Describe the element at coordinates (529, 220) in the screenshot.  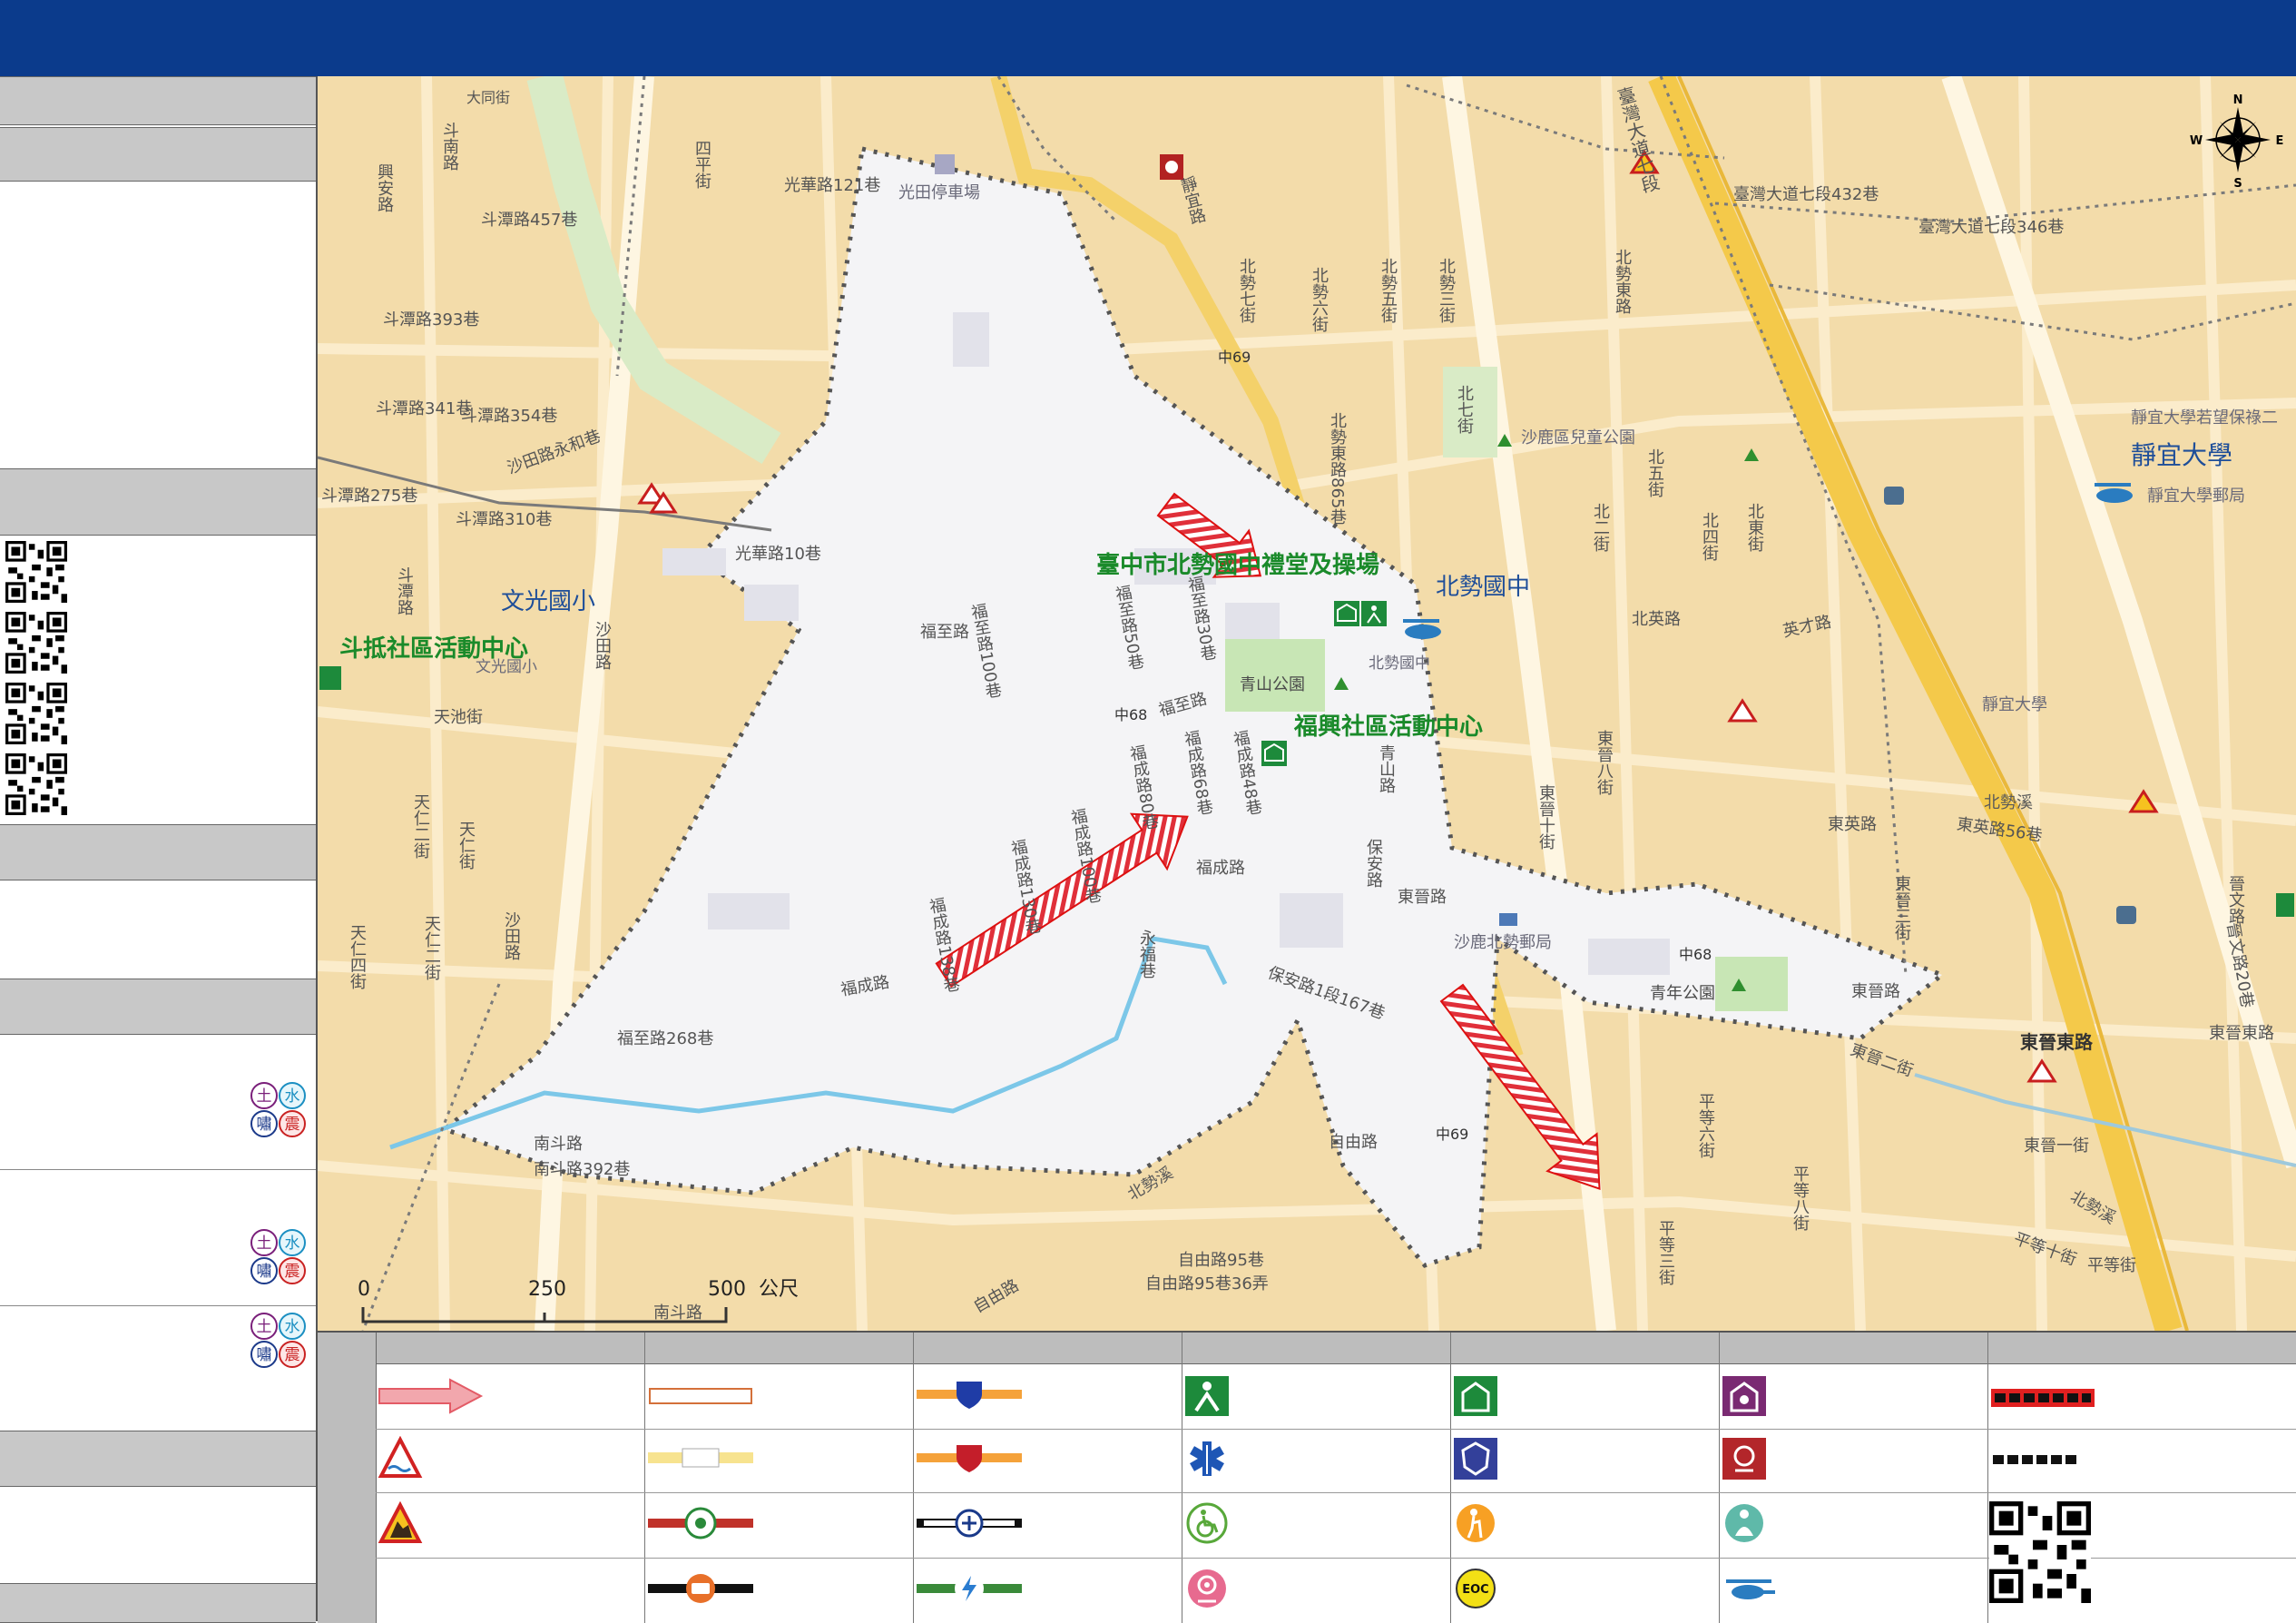
I see `road-label: 斗潭路457巷` at that location.